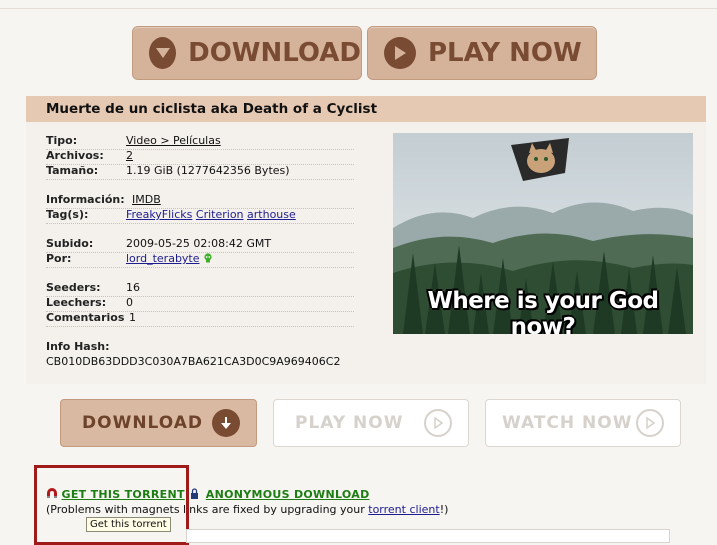 The width and height of the screenshot is (717, 545). I want to click on tamano-value: 1.19 GiB (1277642356 Bytes), so click(208, 170).